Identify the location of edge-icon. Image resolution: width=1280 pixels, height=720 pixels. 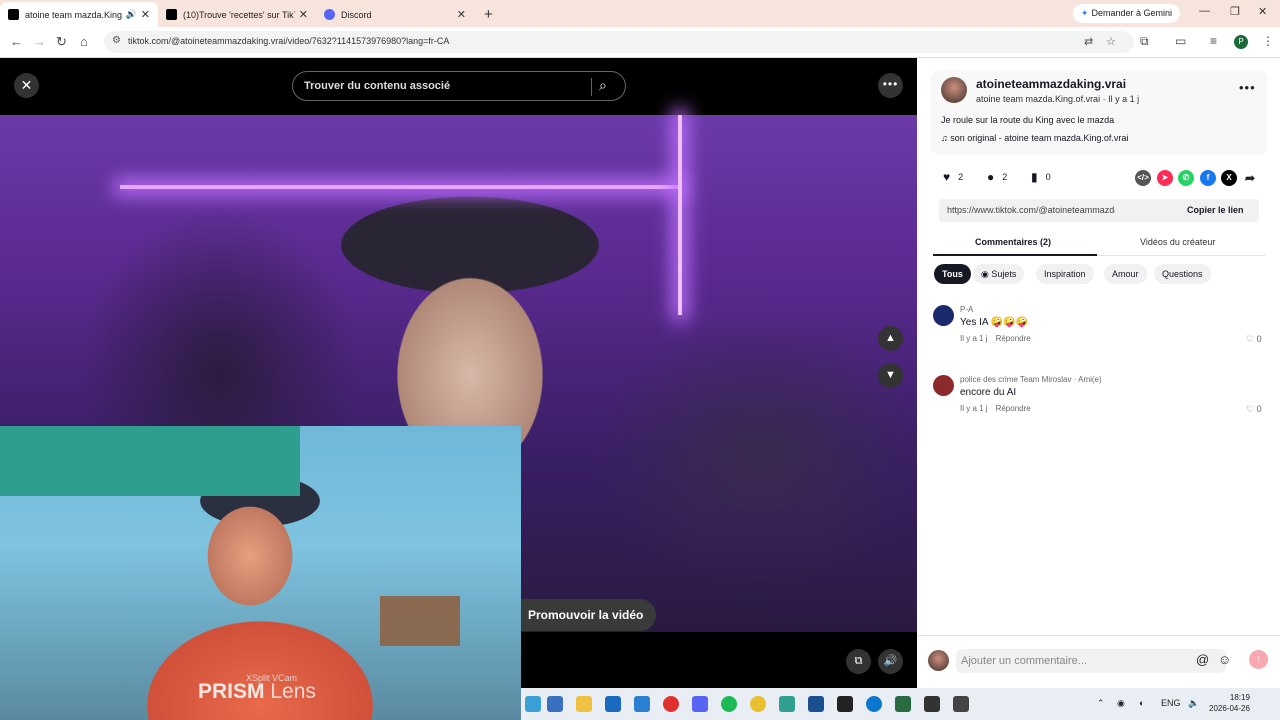
(874, 704).